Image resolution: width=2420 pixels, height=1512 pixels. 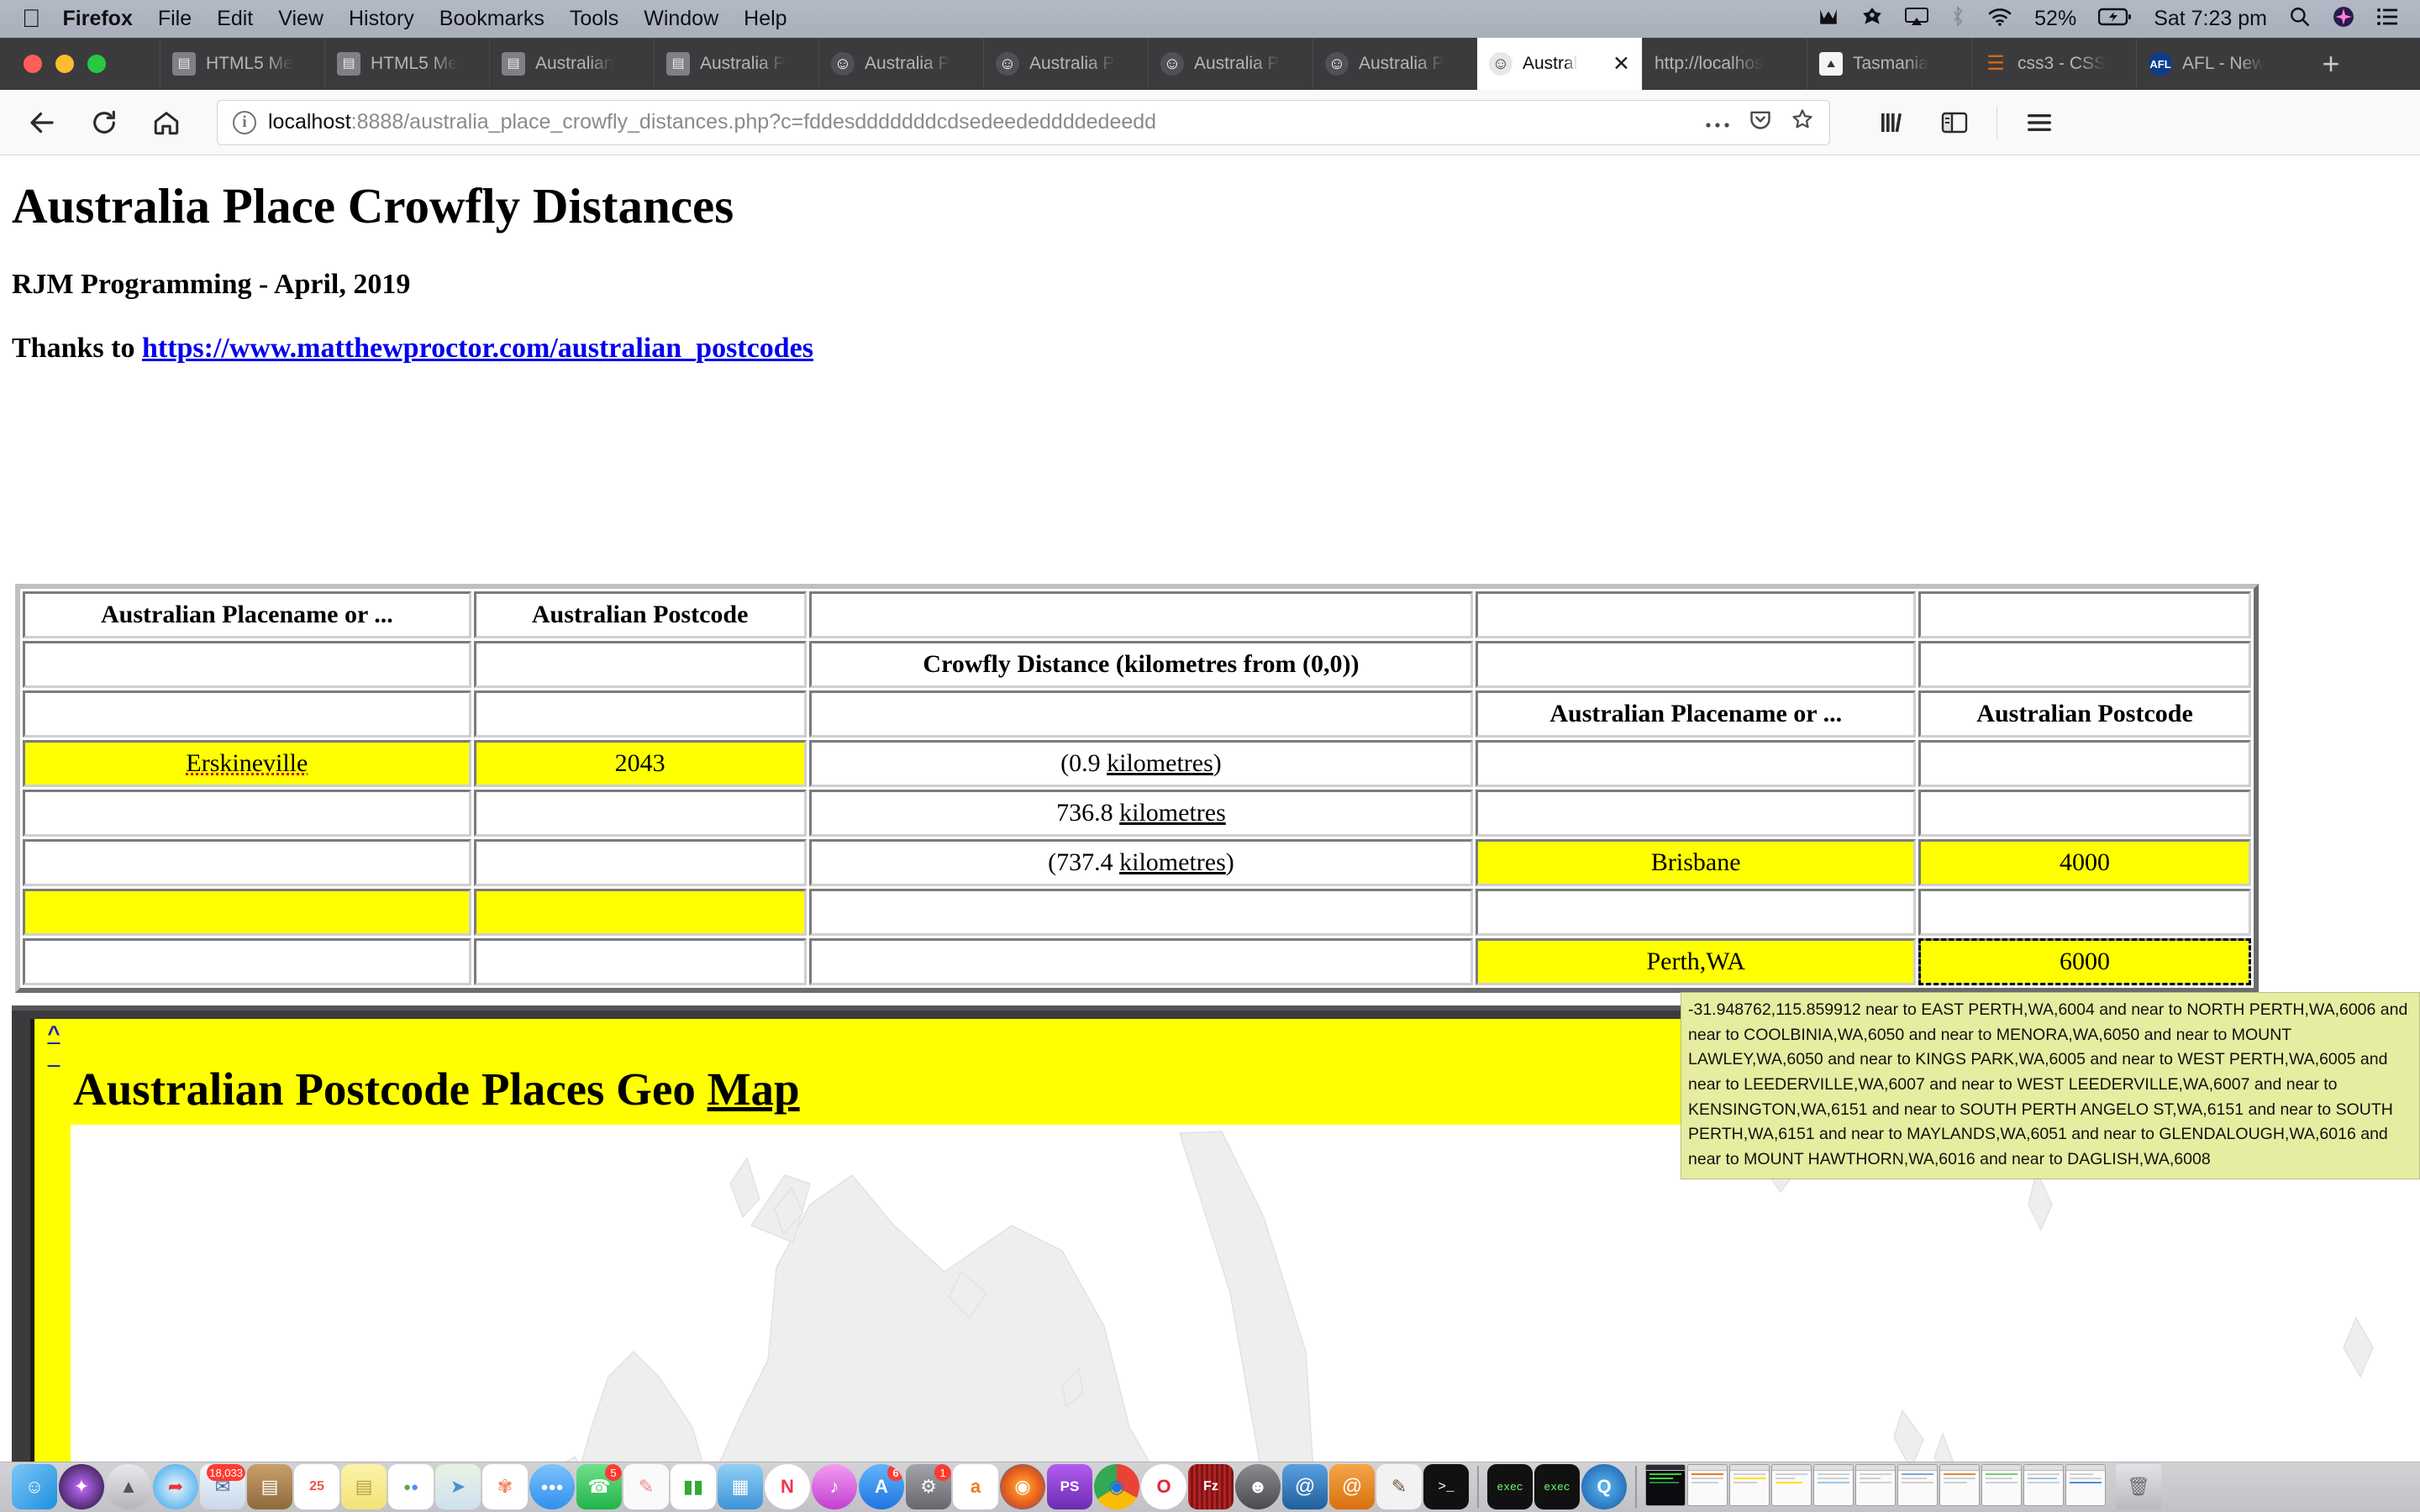 What do you see at coordinates (166, 122) in the screenshot?
I see `home-icon` at bounding box center [166, 122].